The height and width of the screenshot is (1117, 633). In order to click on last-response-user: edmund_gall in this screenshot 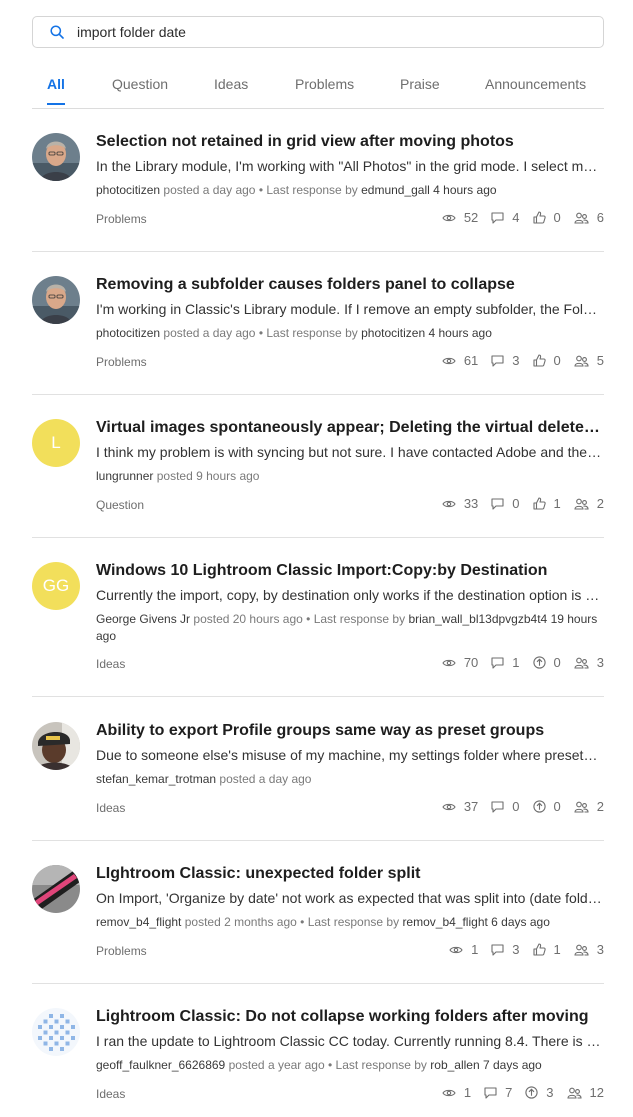, I will do `click(395, 190)`.